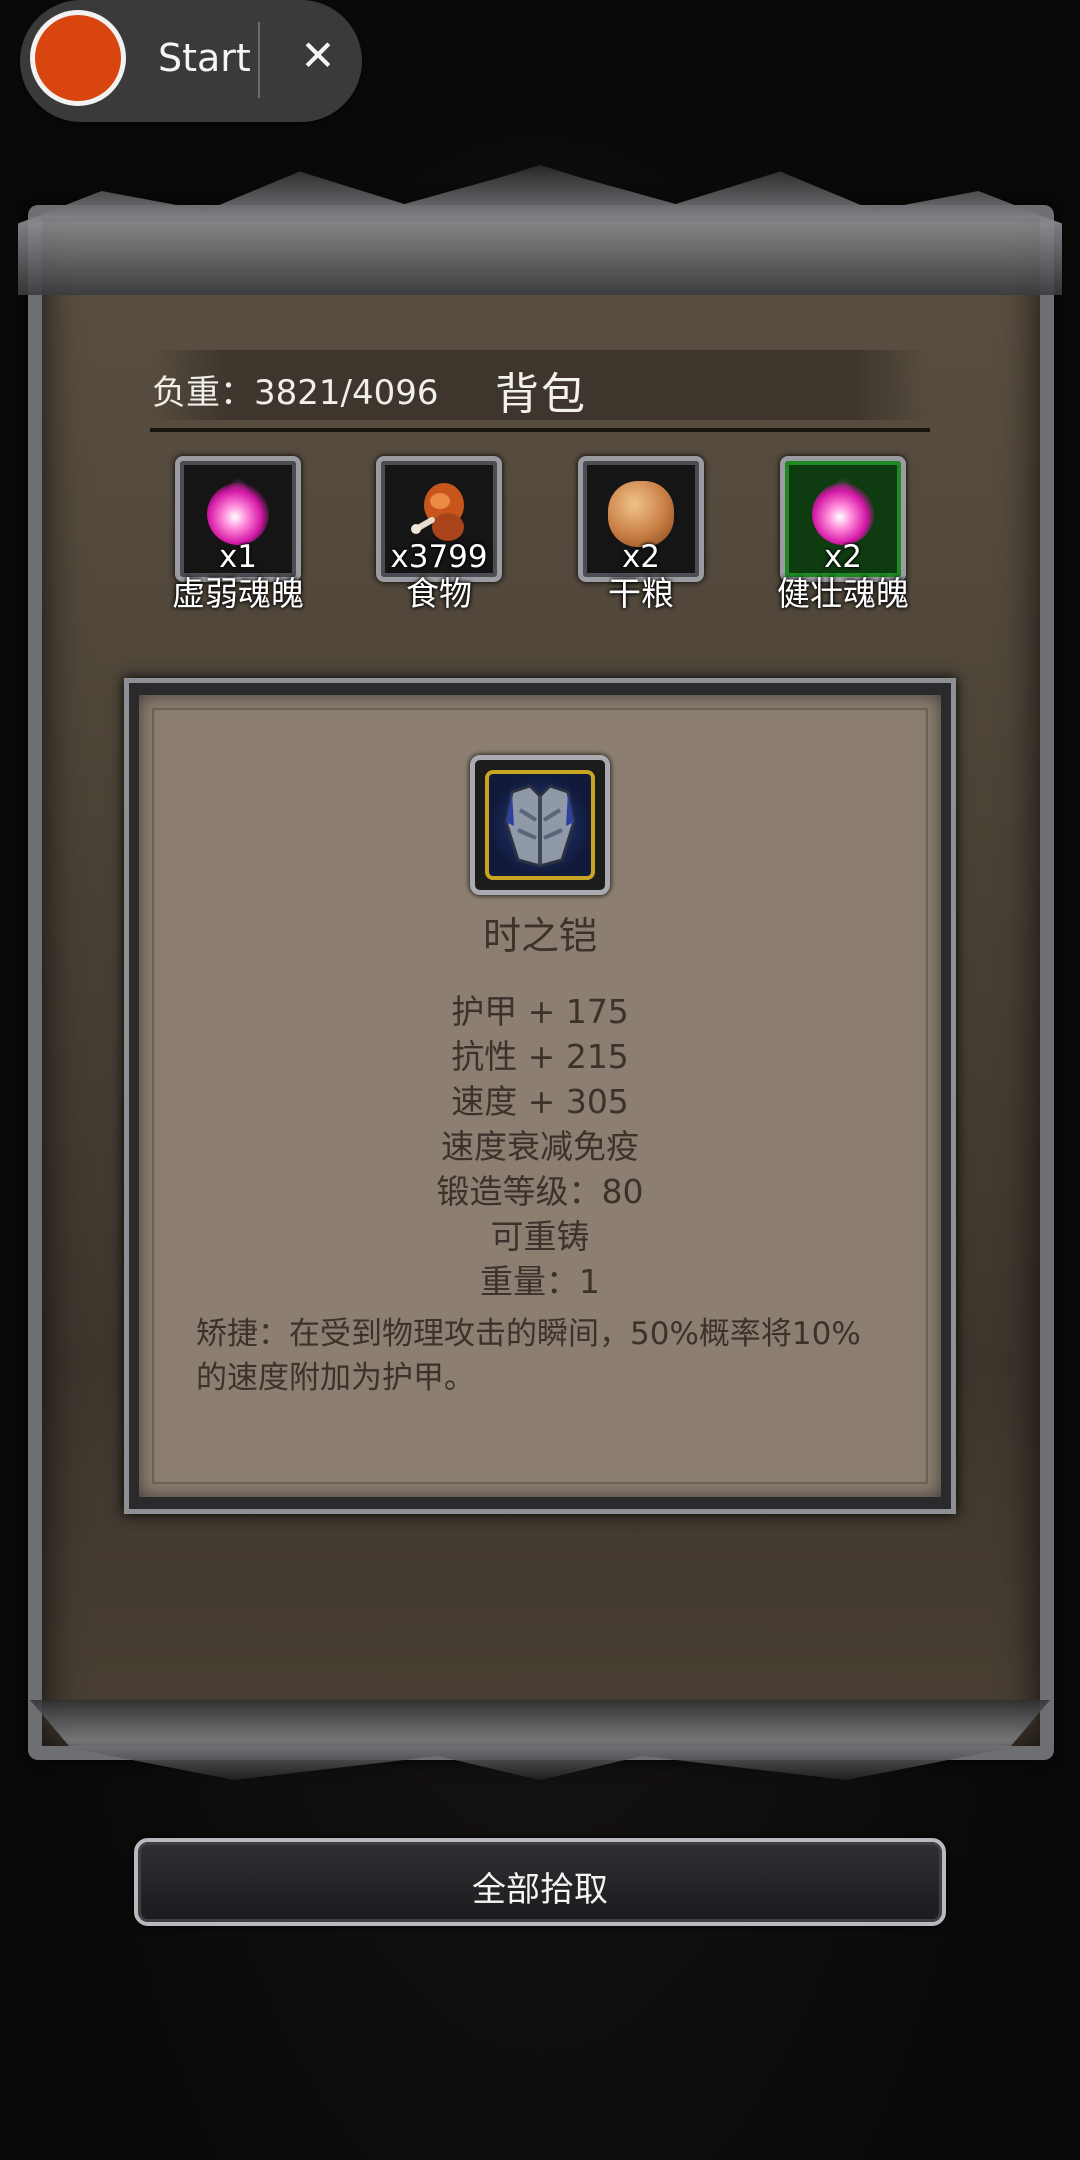 This screenshot has height=2160, width=1080. Describe the element at coordinates (78, 58) in the screenshot. I see `record-button` at that location.